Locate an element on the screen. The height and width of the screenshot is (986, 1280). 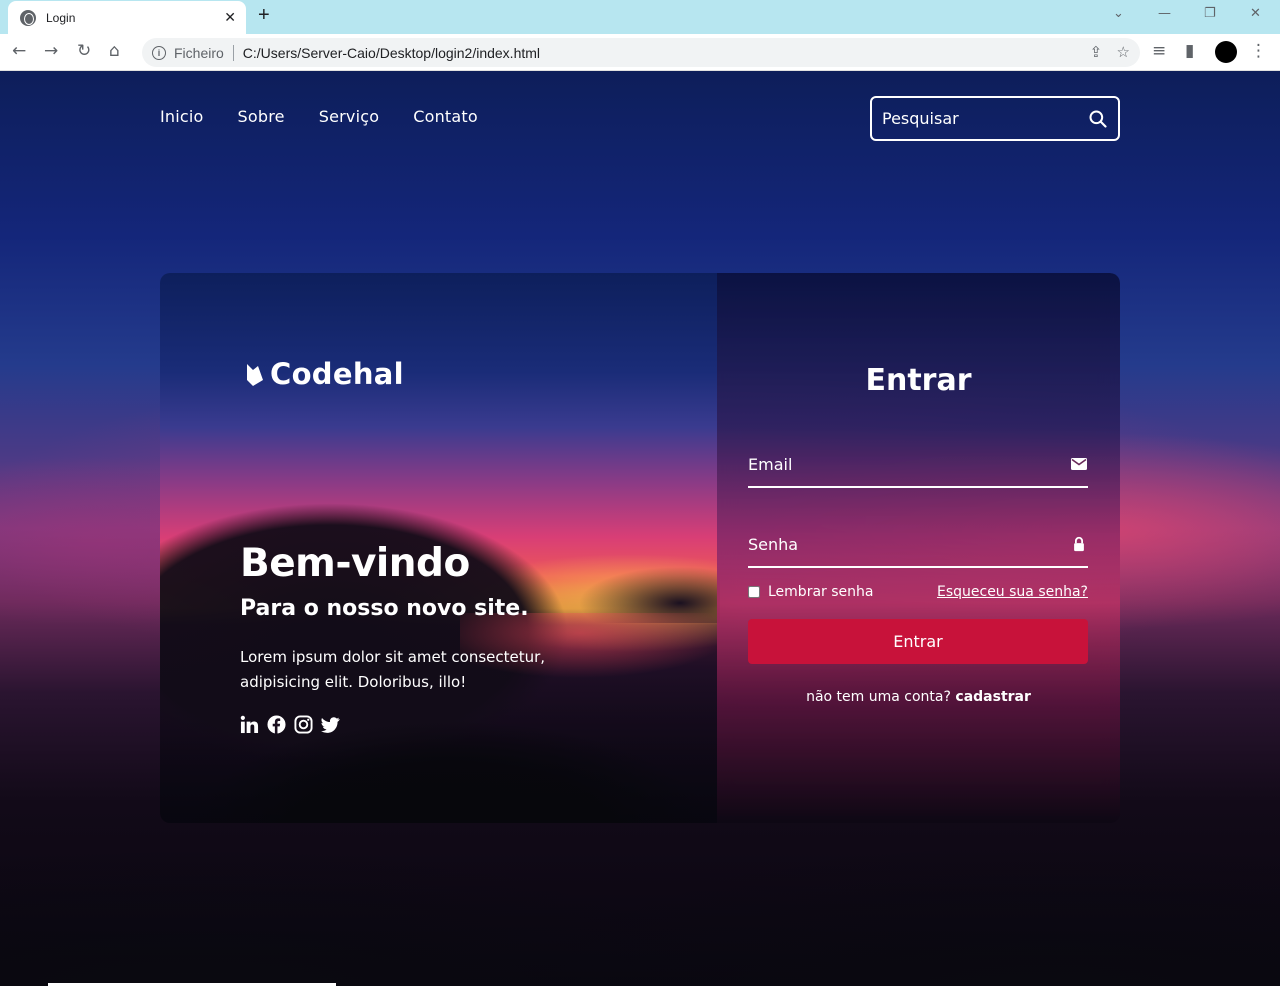
sidebar-icon: ▮ is located at coordinates (1189, 51).